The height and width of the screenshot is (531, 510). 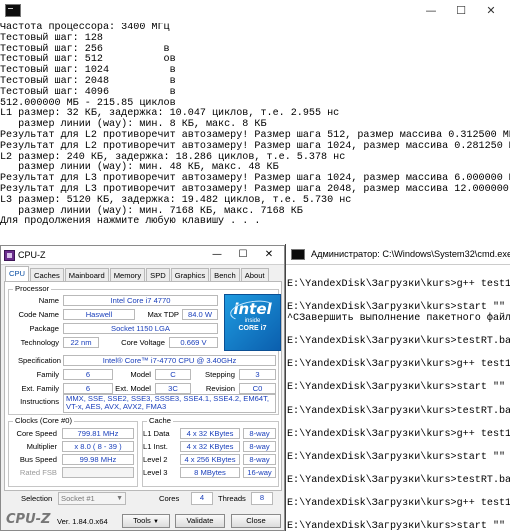 What do you see at coordinates (431, 10) in the screenshot?
I see `minimize-button: —` at bounding box center [431, 10].